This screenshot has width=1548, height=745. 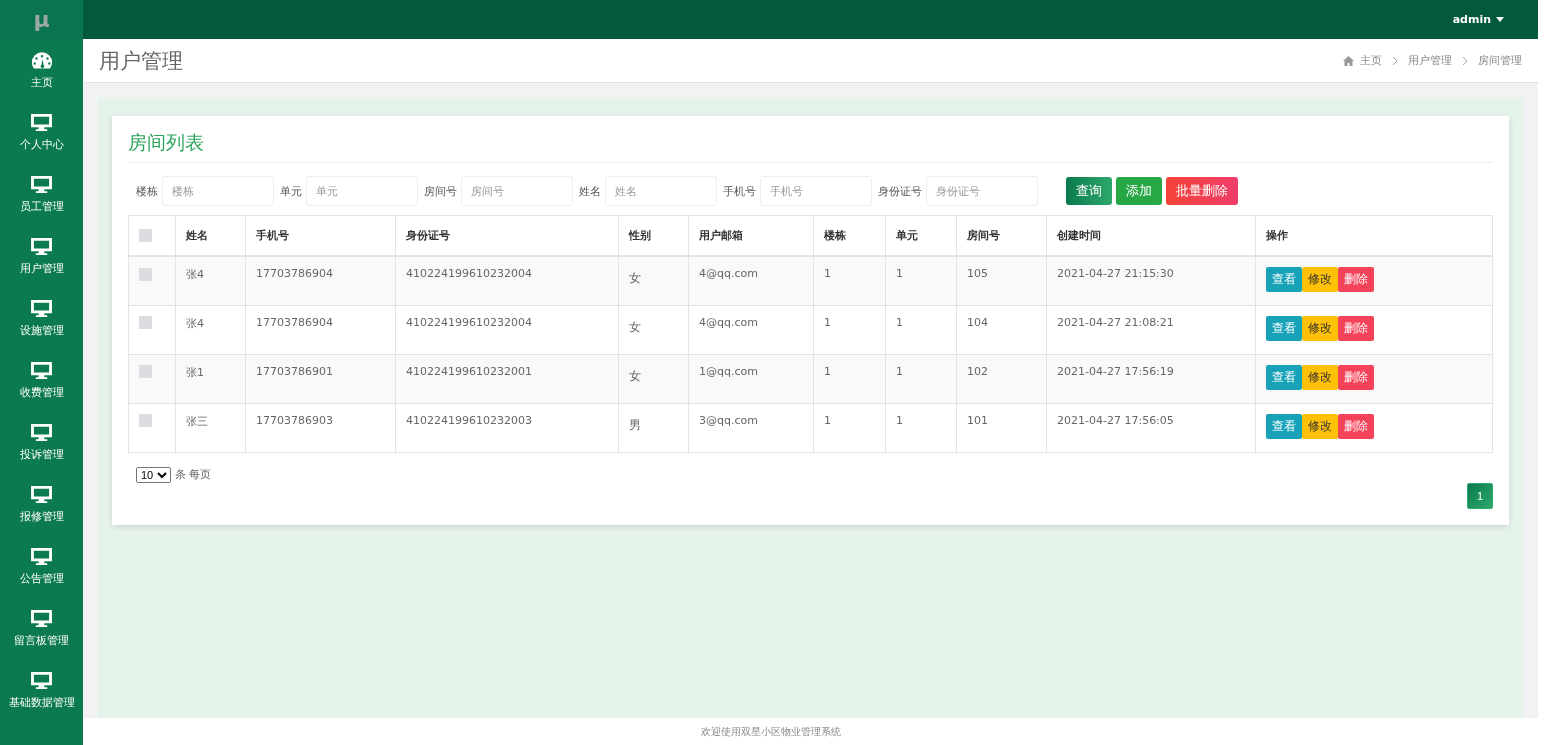 What do you see at coordinates (1480, 495) in the screenshot?
I see `page-button: 1` at bounding box center [1480, 495].